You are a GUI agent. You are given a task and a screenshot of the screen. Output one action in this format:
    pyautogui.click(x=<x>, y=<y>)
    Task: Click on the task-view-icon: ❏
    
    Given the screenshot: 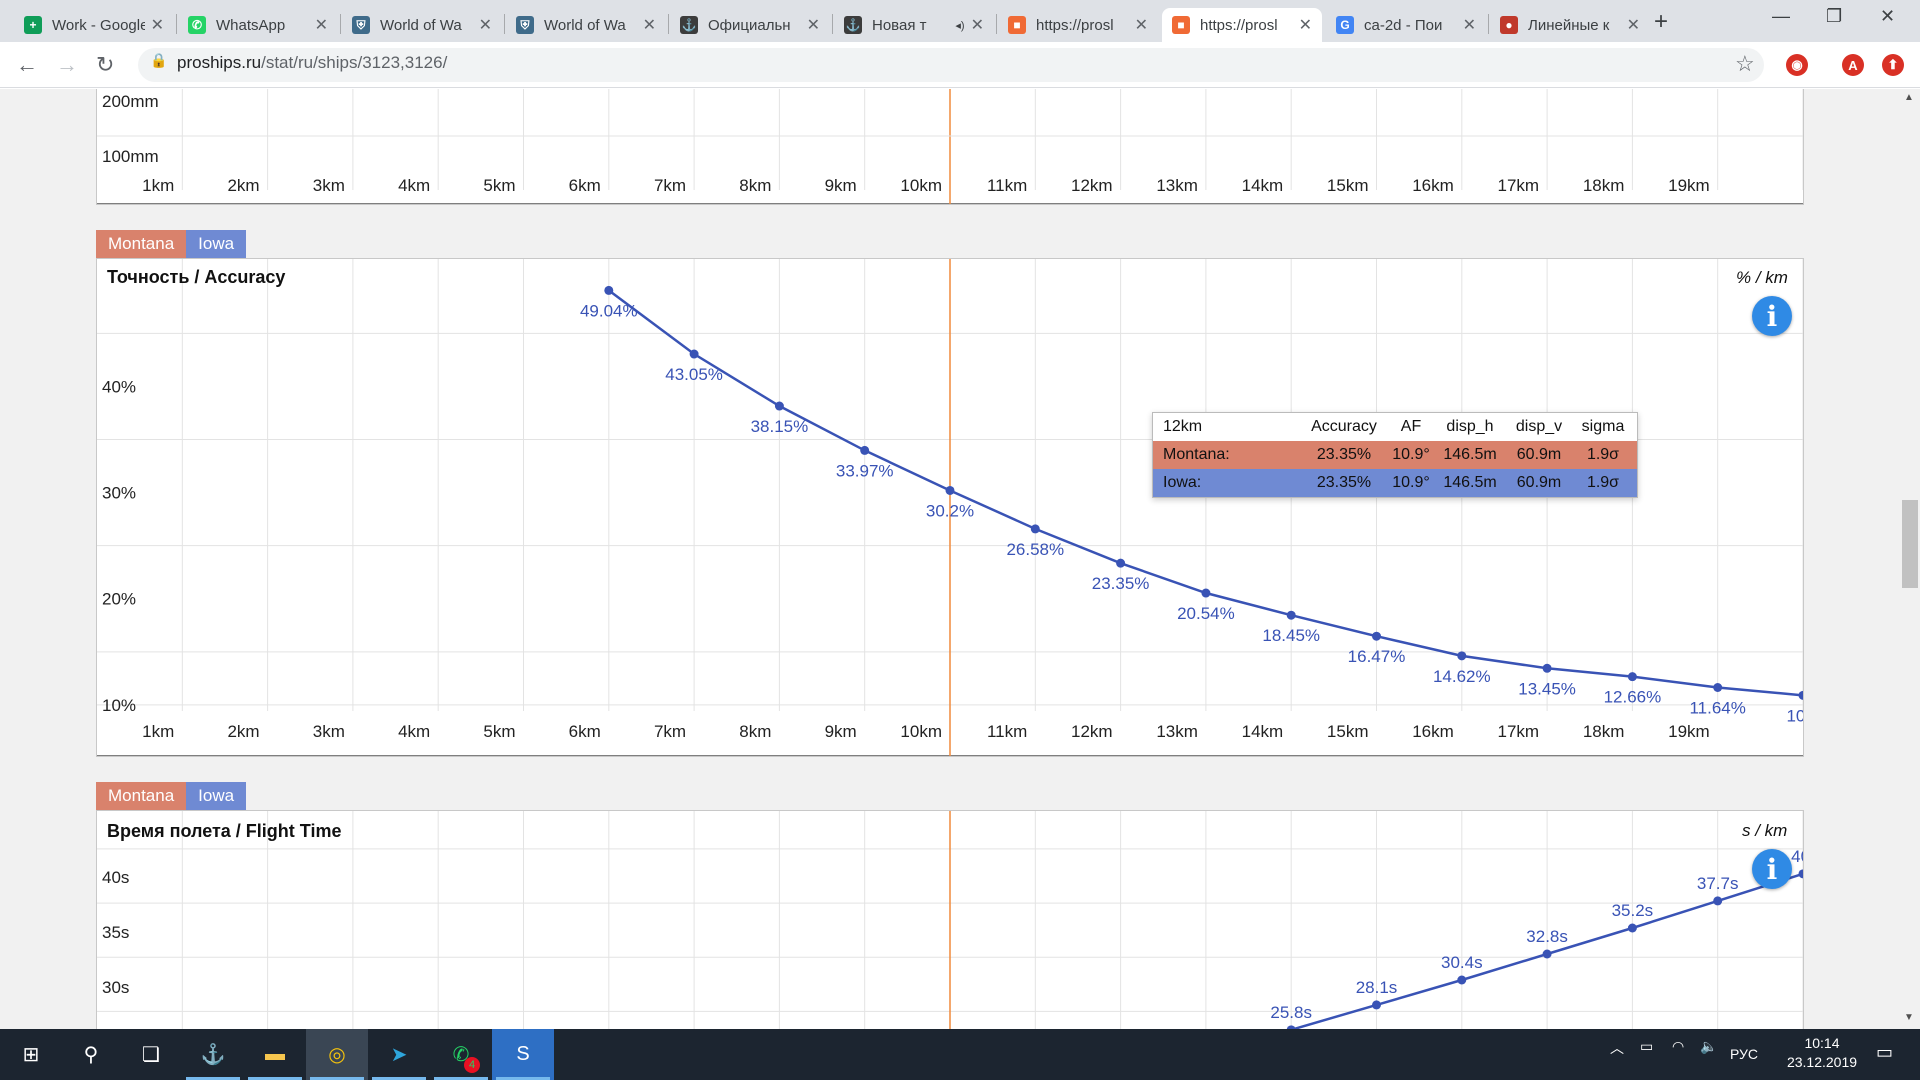 What is the action you would take?
    pyautogui.click(x=151, y=1054)
    